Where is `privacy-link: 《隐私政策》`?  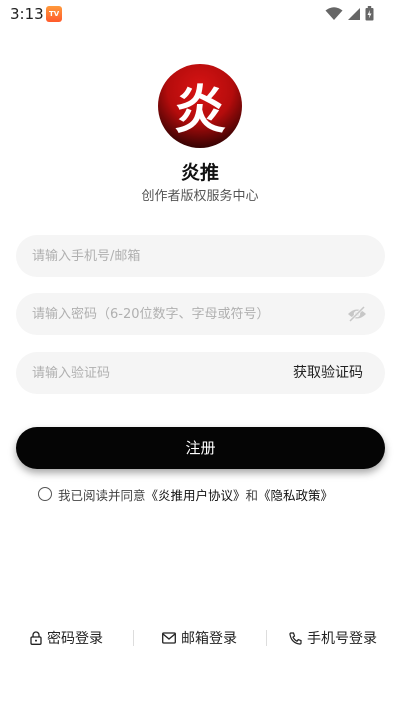
privacy-link: 《隐私政策》 is located at coordinates (295, 494).